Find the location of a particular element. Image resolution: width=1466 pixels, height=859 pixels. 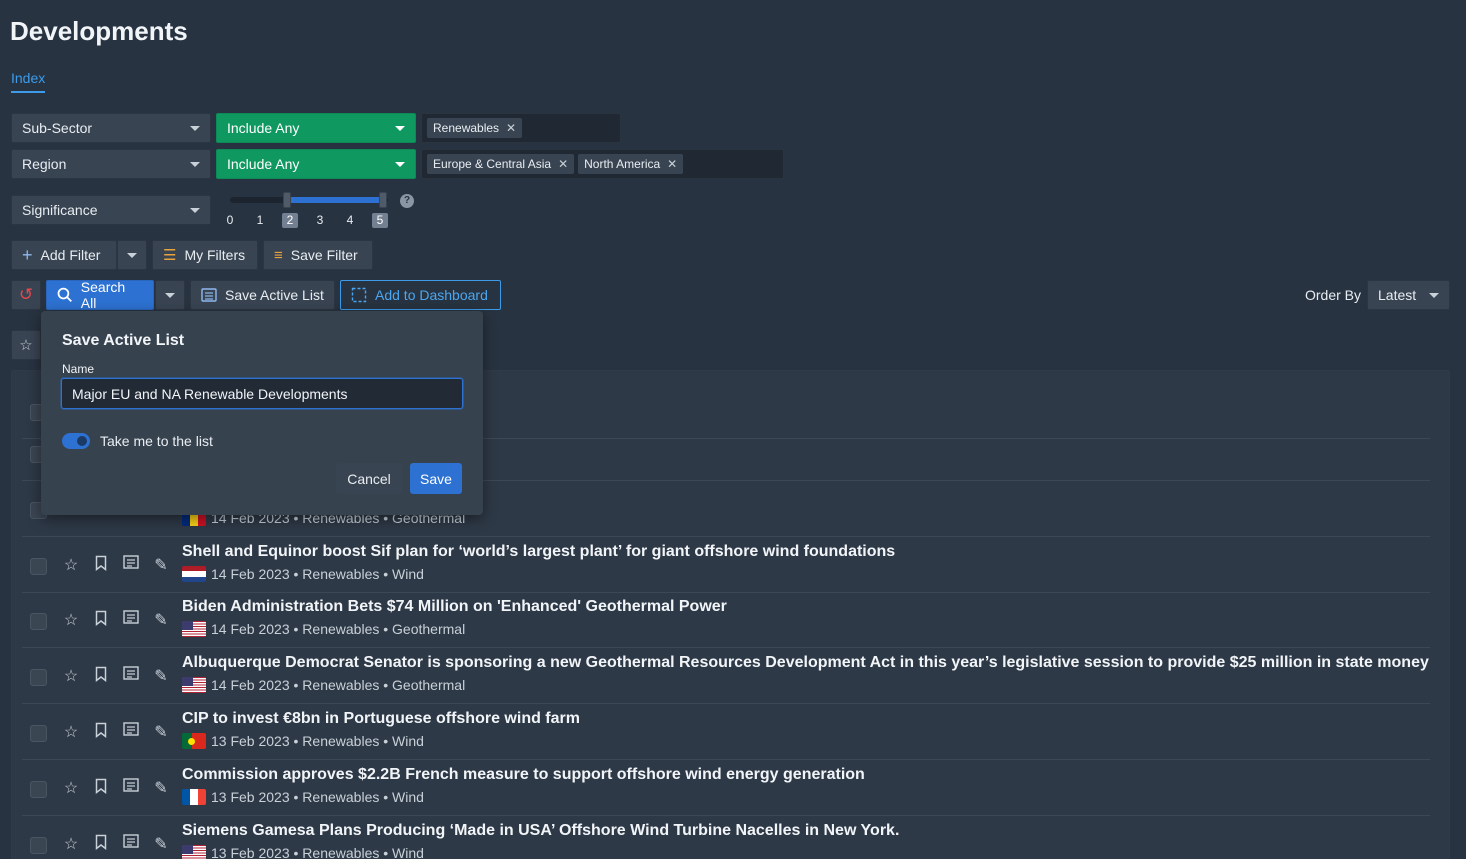

region-tag-input: Europe & Central Asia ✕ North America ✕ is located at coordinates (602, 164).